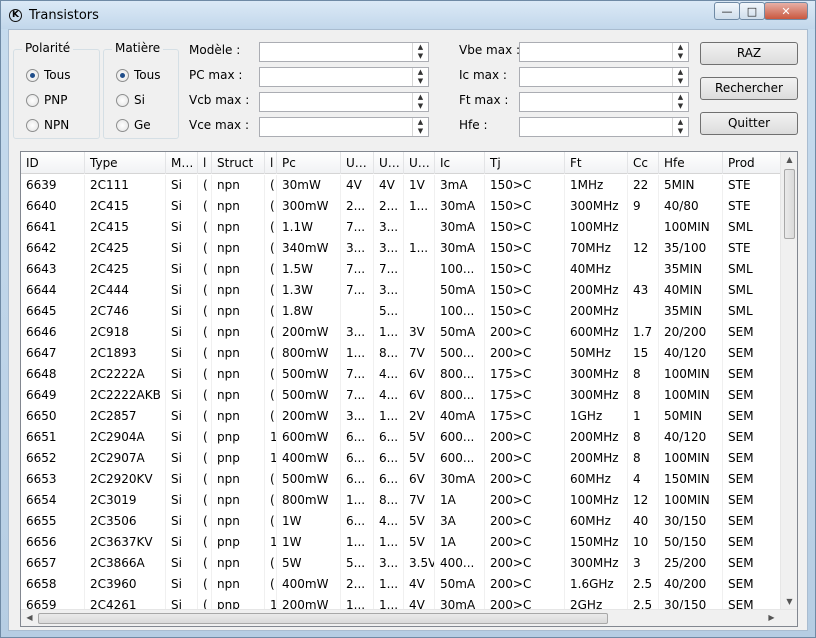 The image size is (816, 638). What do you see at coordinates (691, 163) in the screenshot?
I see `column-header: Hfe` at bounding box center [691, 163].